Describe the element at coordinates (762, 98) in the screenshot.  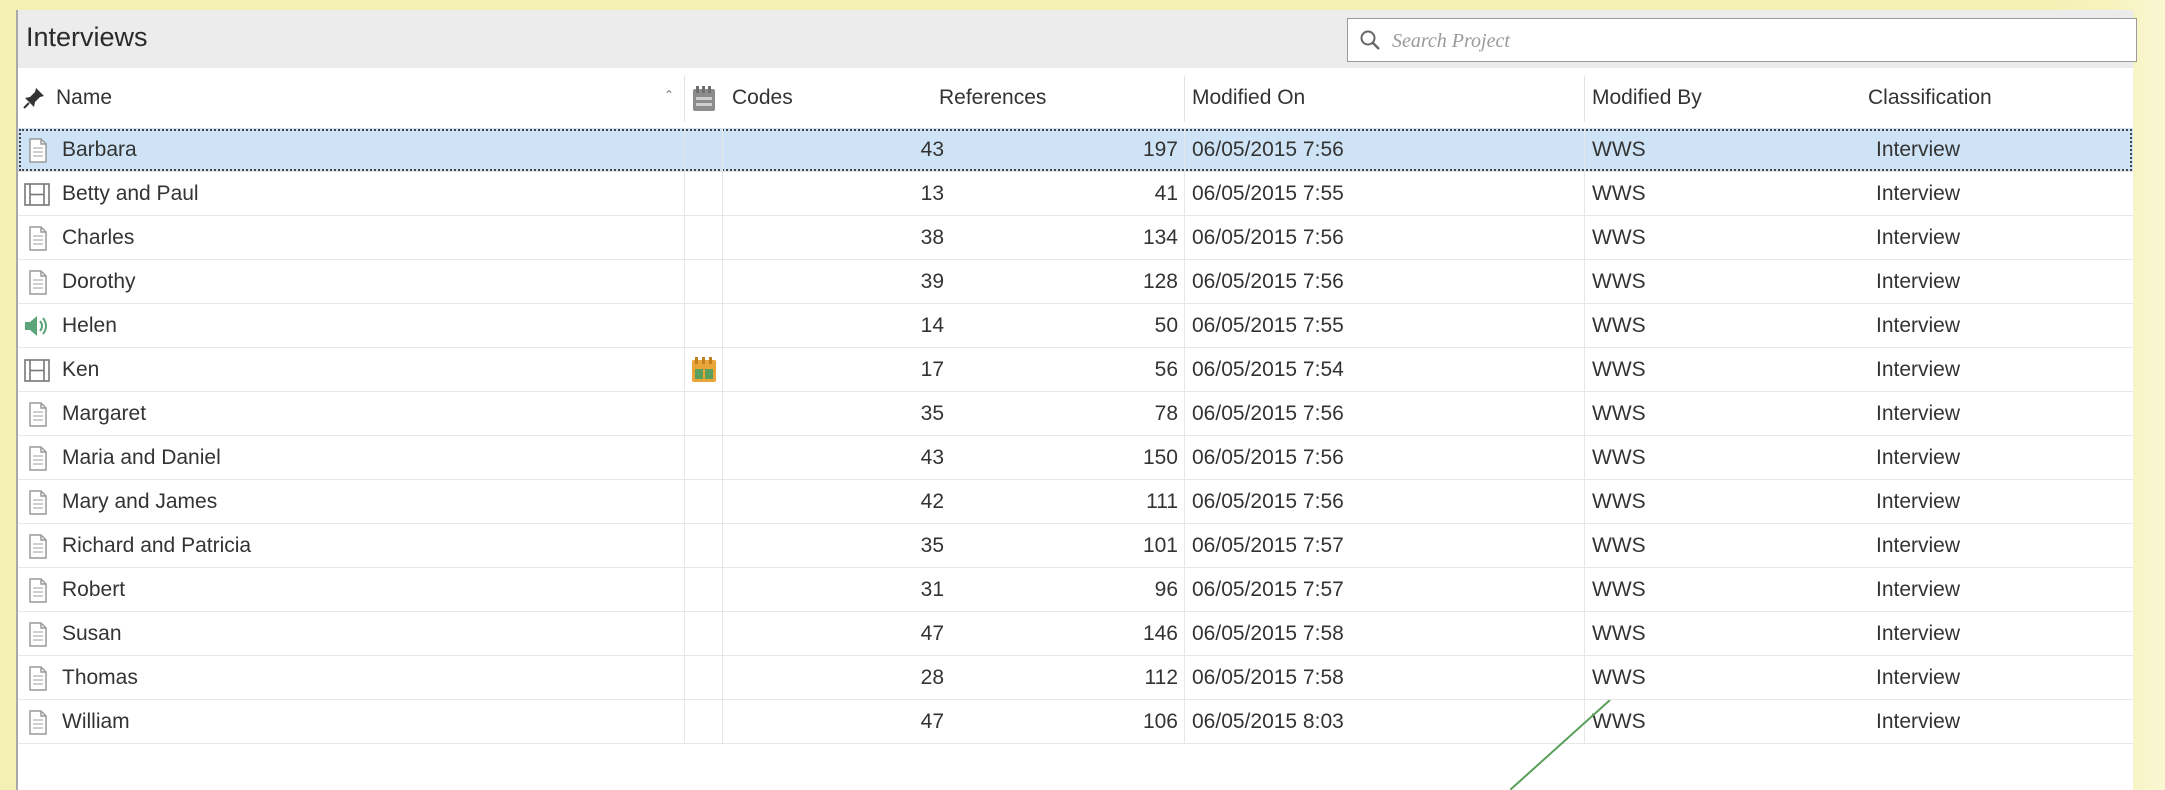
I see `column-header-codes: Codes` at that location.